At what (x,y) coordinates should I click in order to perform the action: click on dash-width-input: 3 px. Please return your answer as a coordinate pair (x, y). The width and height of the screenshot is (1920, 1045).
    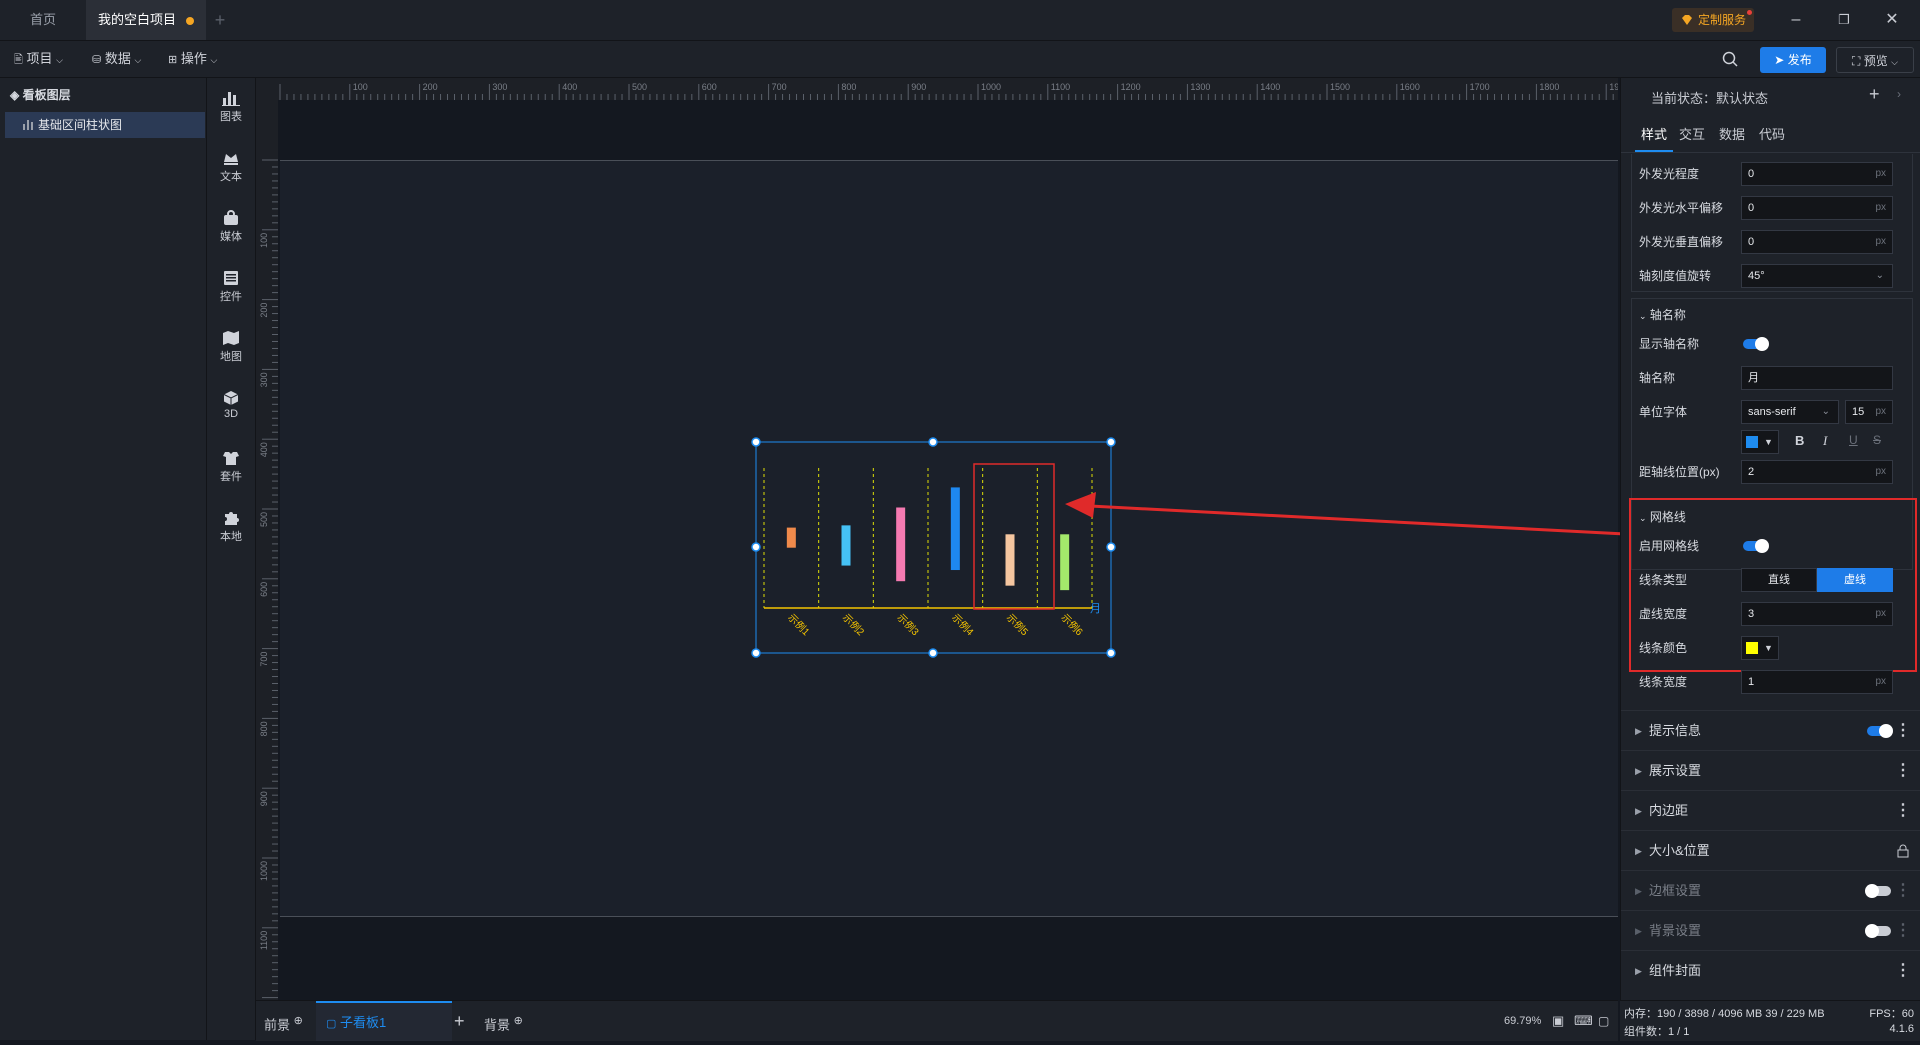
    Looking at the image, I should click on (1817, 614).